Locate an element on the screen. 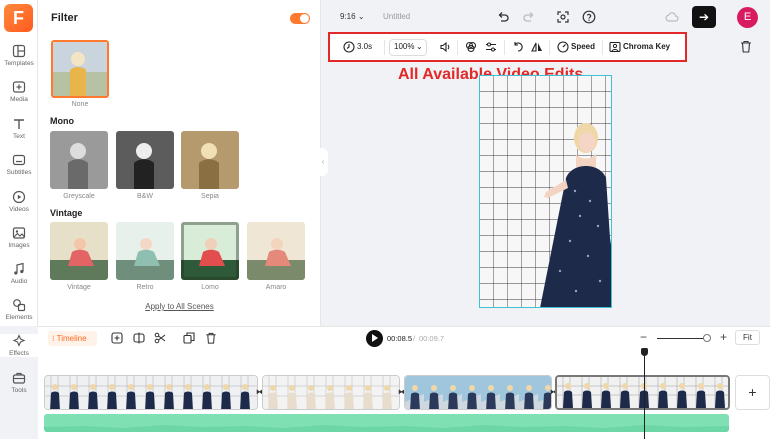  sidebar-item-effects: Effects is located at coordinates (19, 345).